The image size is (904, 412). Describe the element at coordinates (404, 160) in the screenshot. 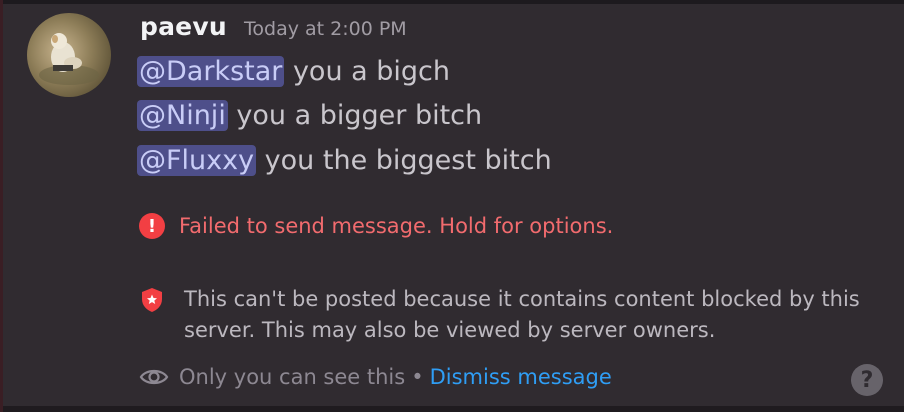

I see `message-text: you the biggest bitch` at that location.